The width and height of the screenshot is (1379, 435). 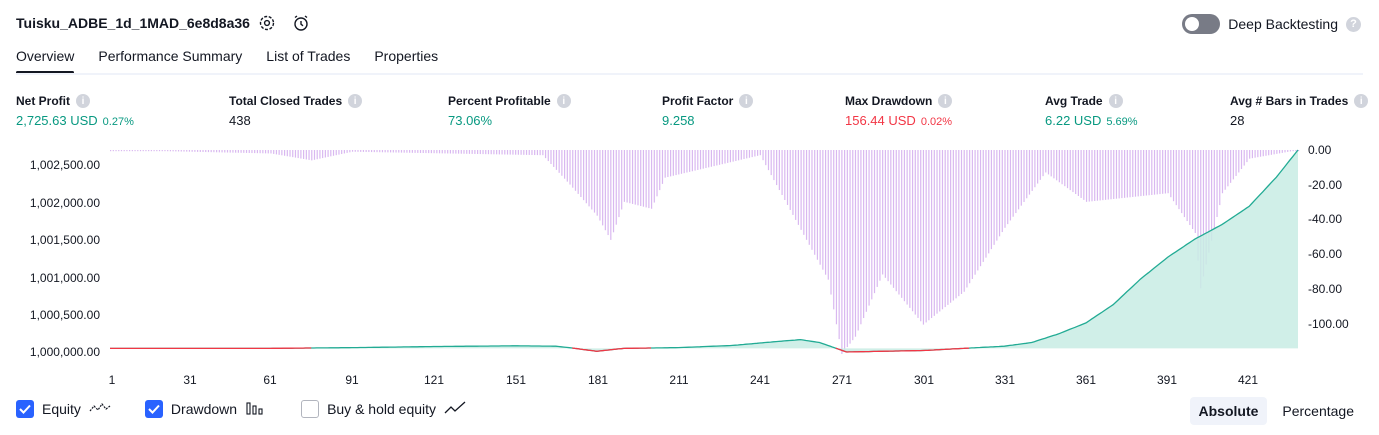 What do you see at coordinates (1167, 380) in the screenshot?
I see `x-axis-label: 391` at bounding box center [1167, 380].